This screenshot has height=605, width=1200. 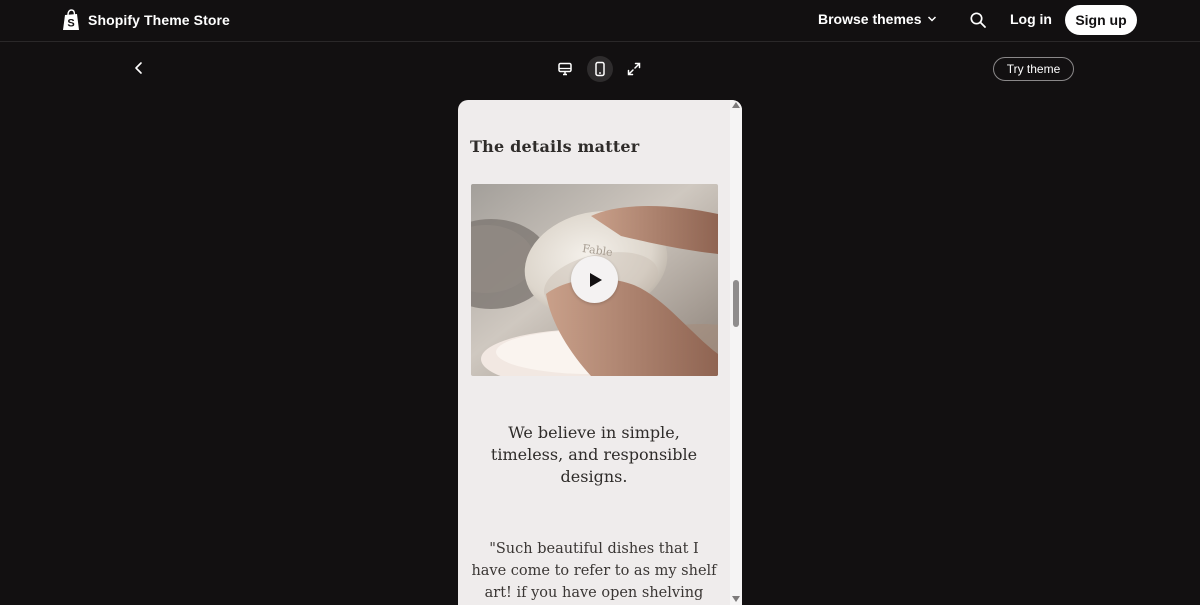 I want to click on login-link: Log in, so click(x=1031, y=19).